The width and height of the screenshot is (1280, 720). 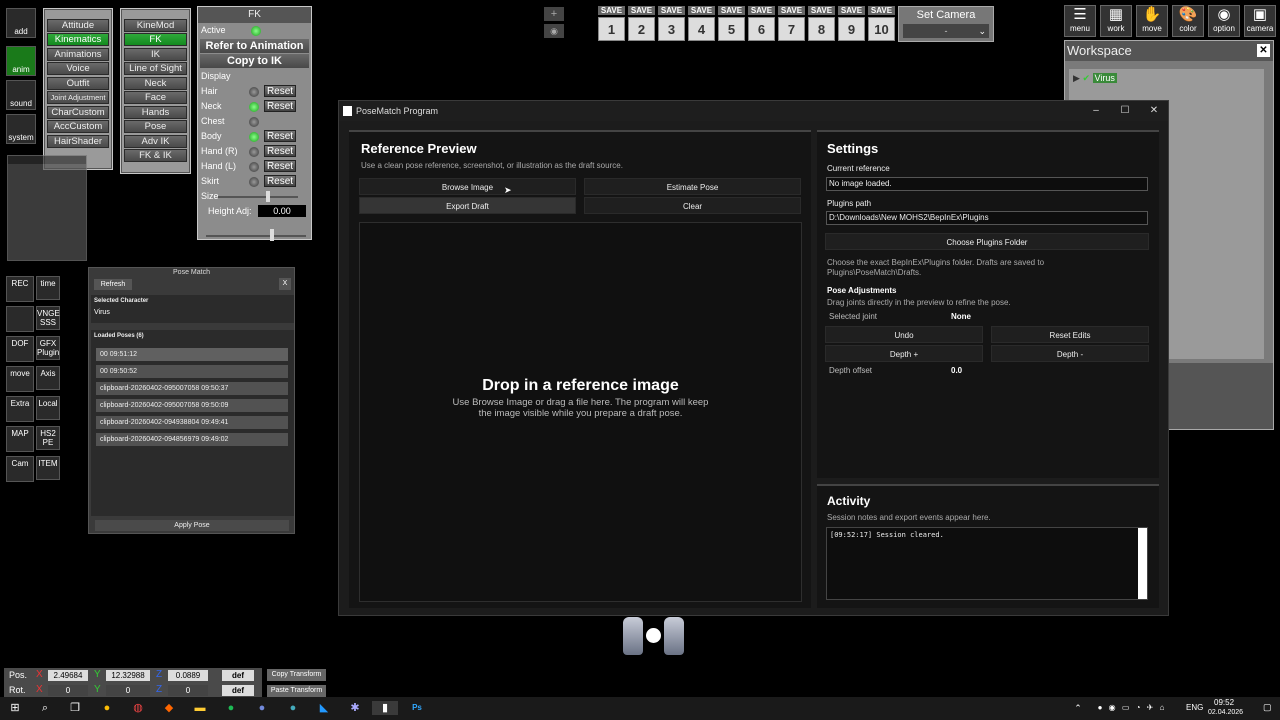 I want to click on pose-list-item: 00 09:51:12, so click(x=192, y=354).